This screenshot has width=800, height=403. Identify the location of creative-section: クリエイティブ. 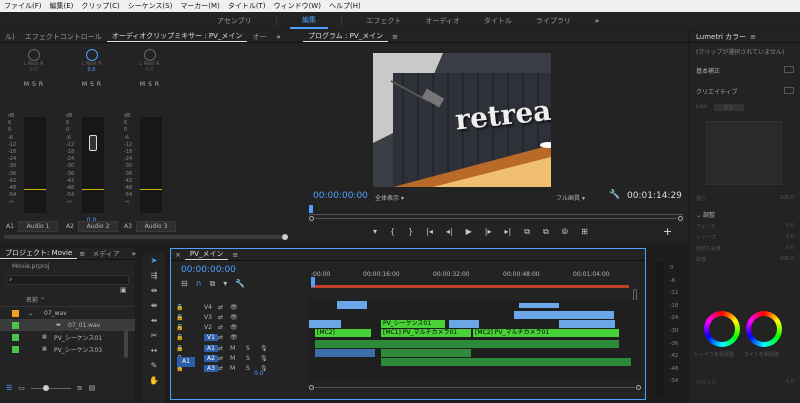
(745, 91).